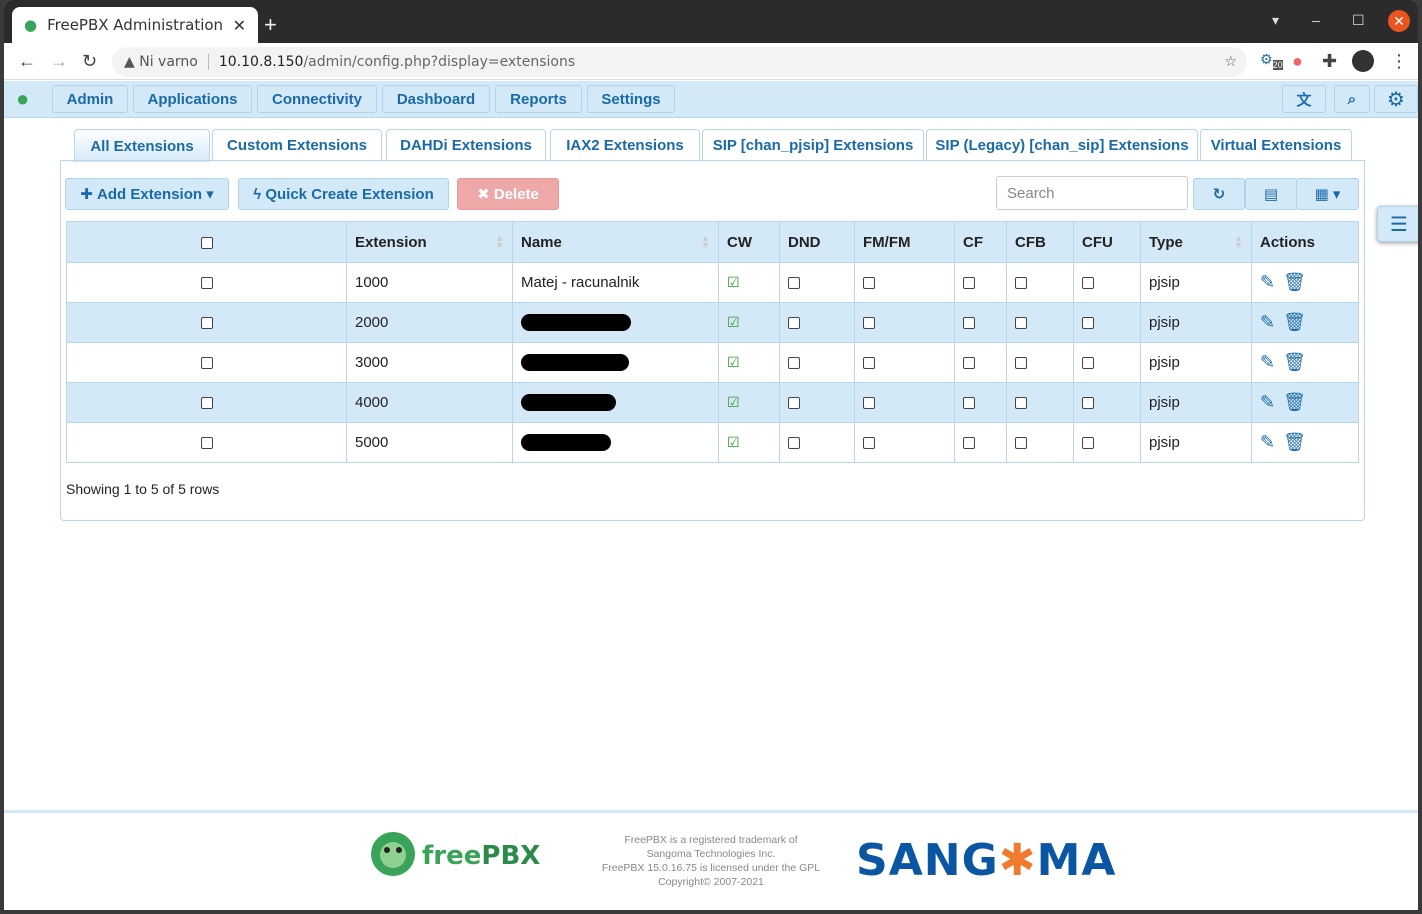 Image resolution: width=1422 pixels, height=914 pixels. What do you see at coordinates (1092, 193) in the screenshot?
I see `search-input: Search` at bounding box center [1092, 193].